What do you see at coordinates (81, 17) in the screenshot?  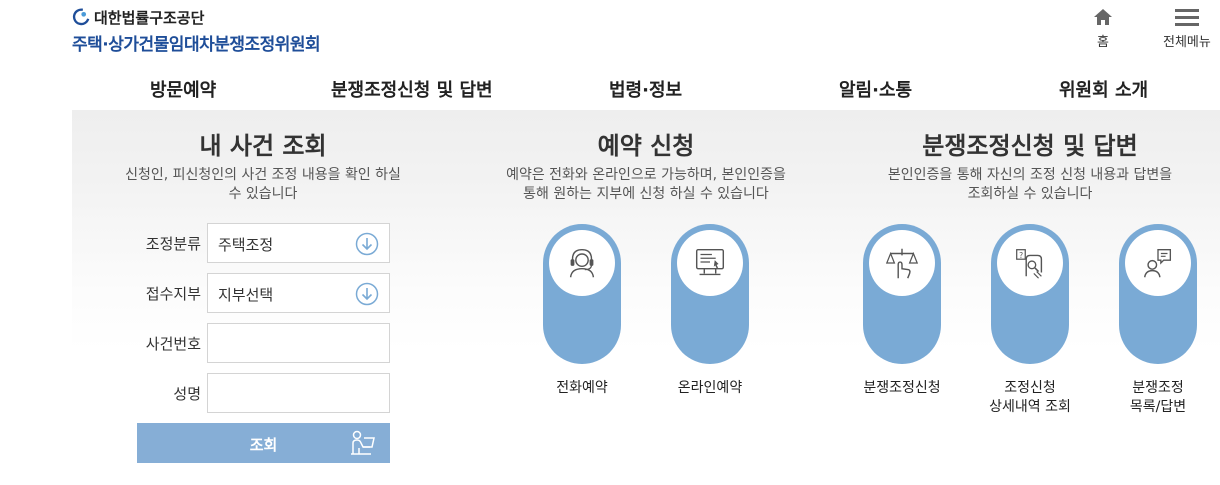 I see `org-emblem-icon` at bounding box center [81, 17].